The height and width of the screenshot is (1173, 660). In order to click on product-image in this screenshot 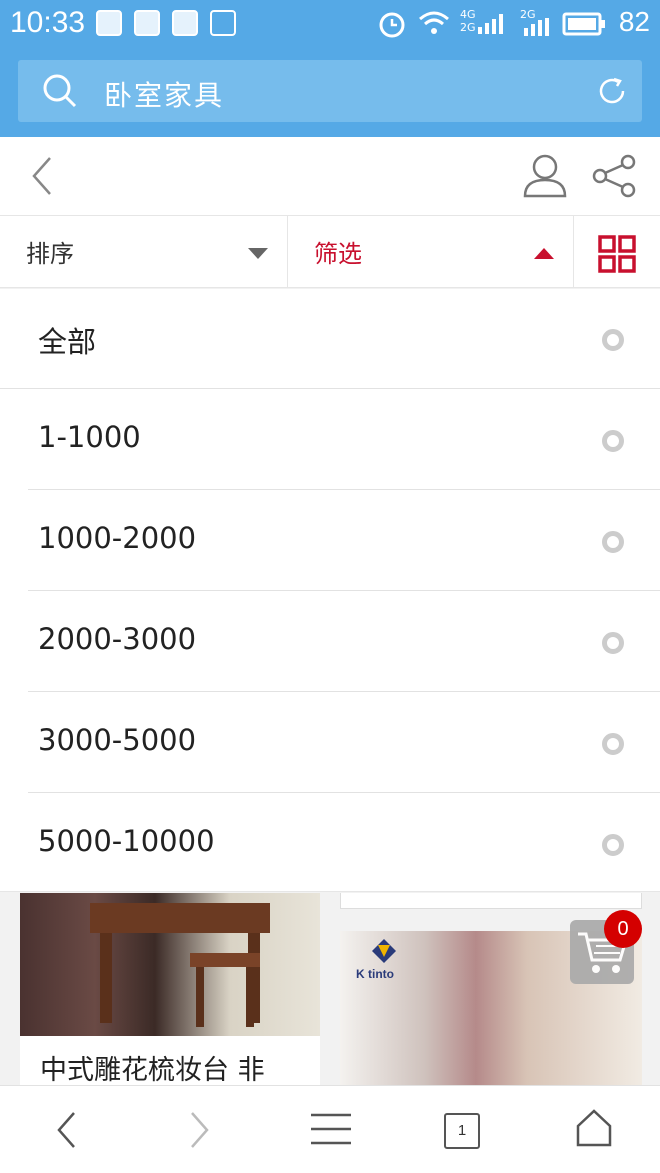, I will do `click(170, 964)`.